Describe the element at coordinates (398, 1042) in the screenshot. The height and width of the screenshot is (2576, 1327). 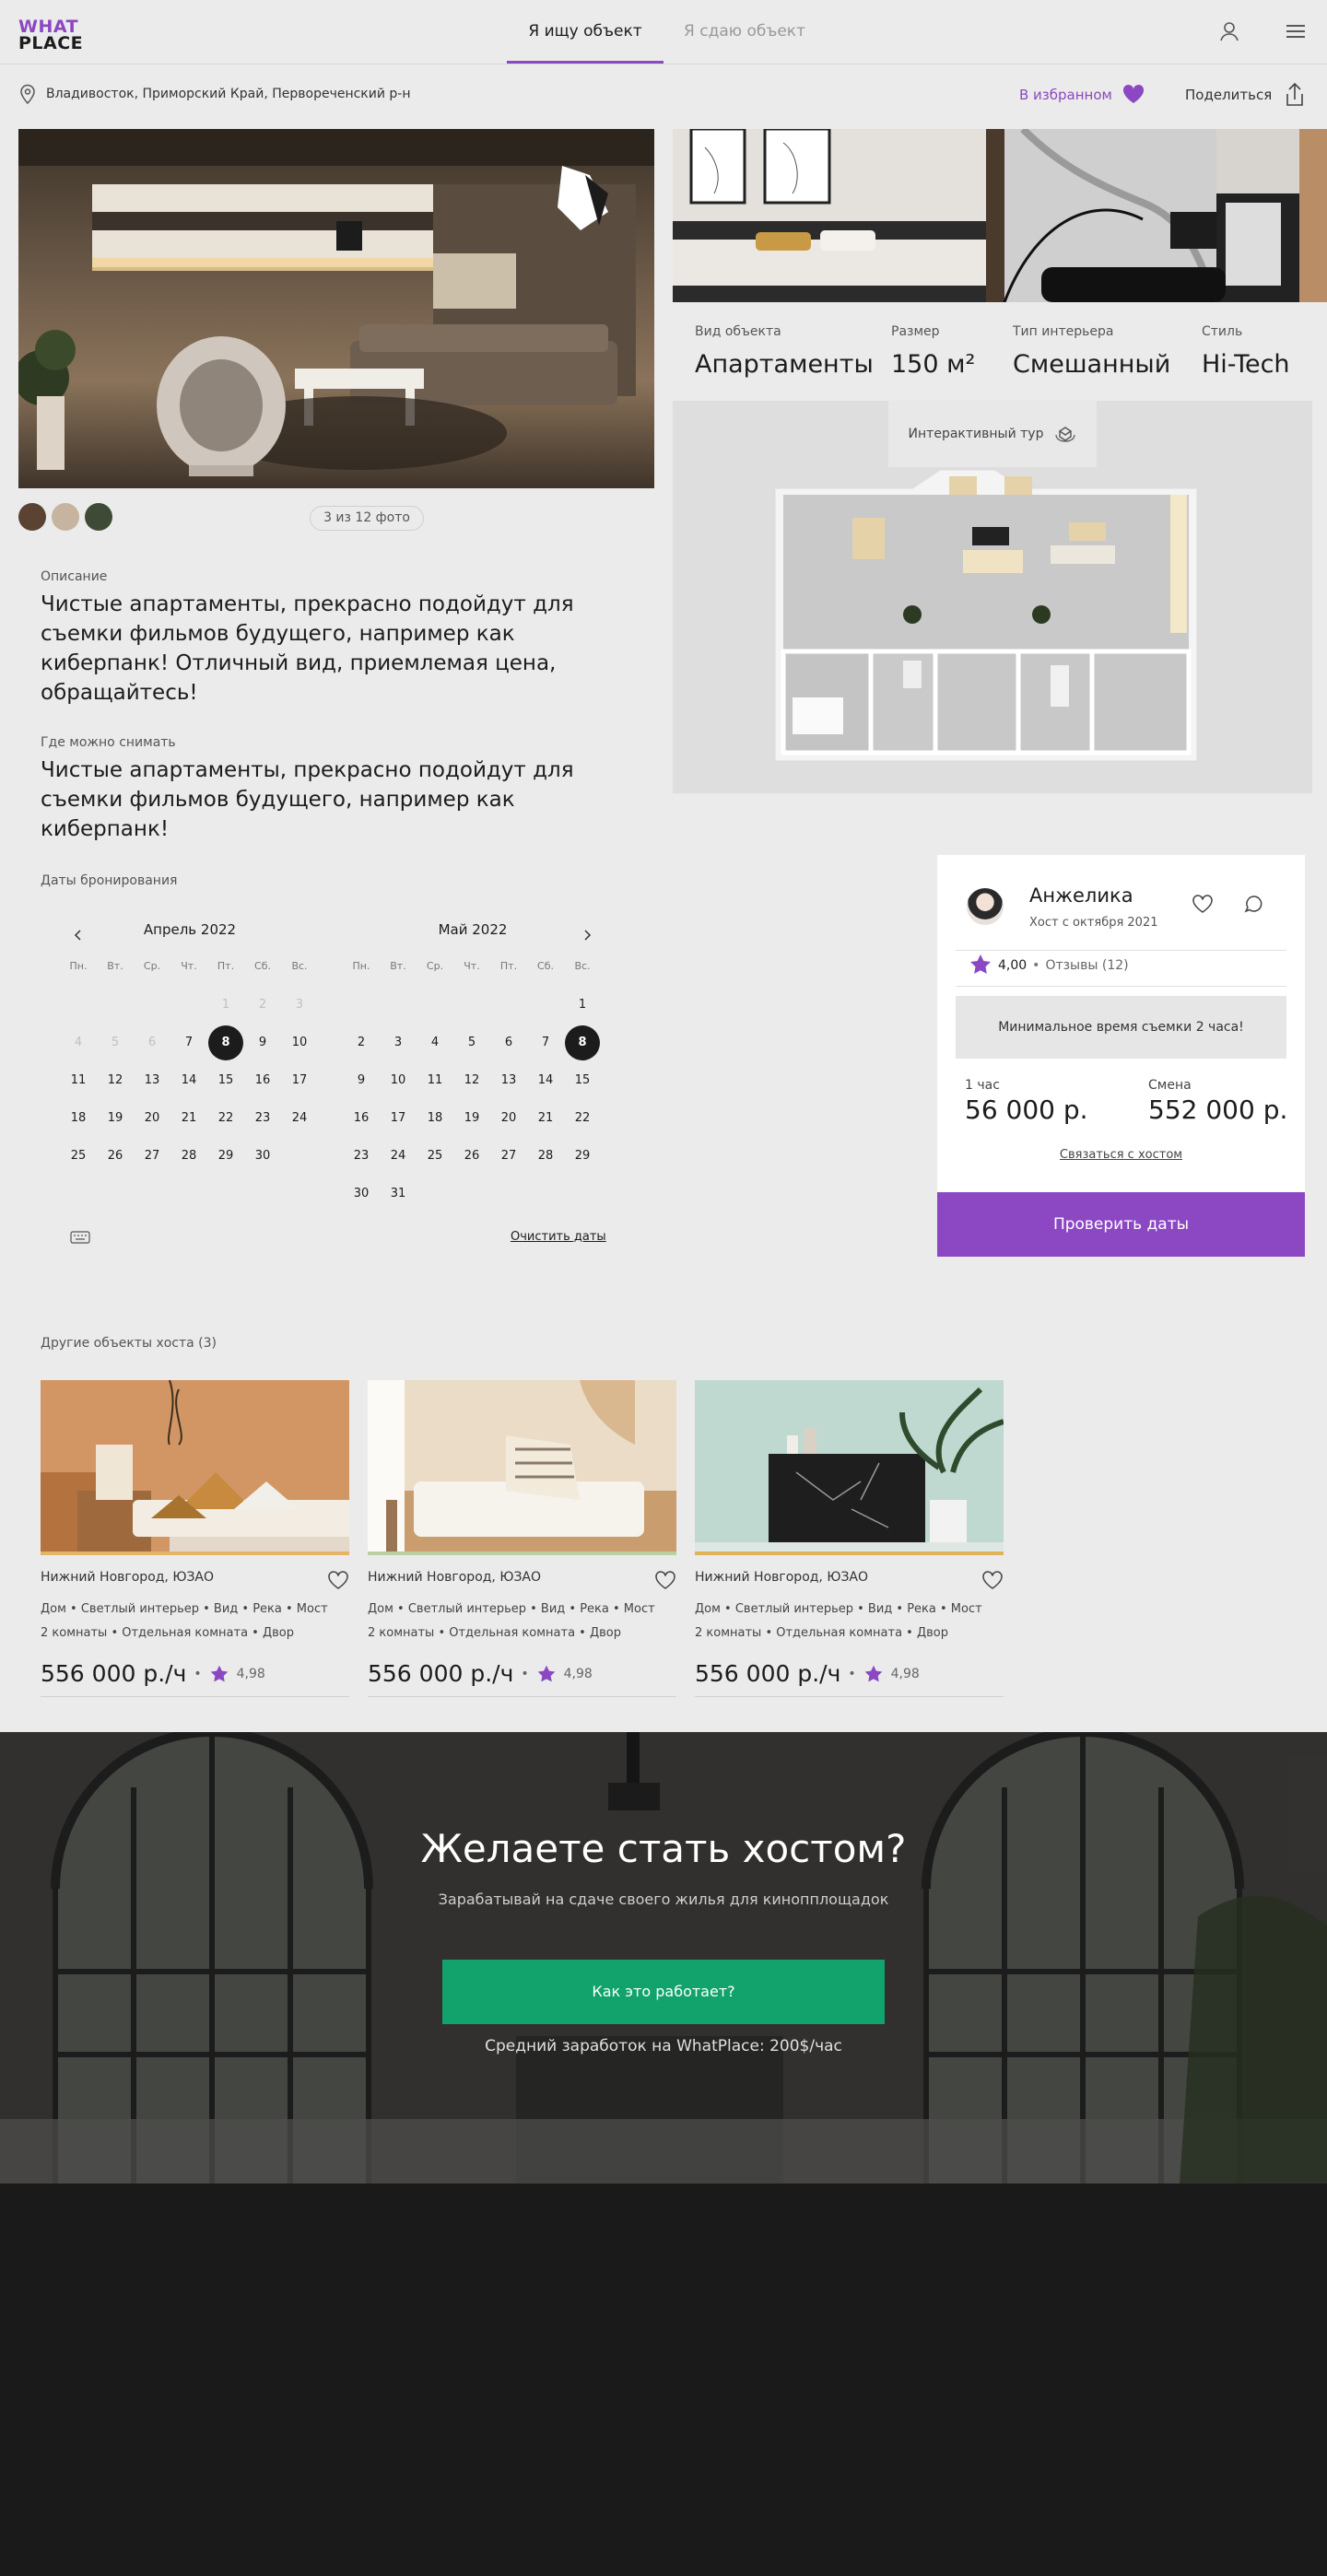
I see `calendar-day: 3` at that location.